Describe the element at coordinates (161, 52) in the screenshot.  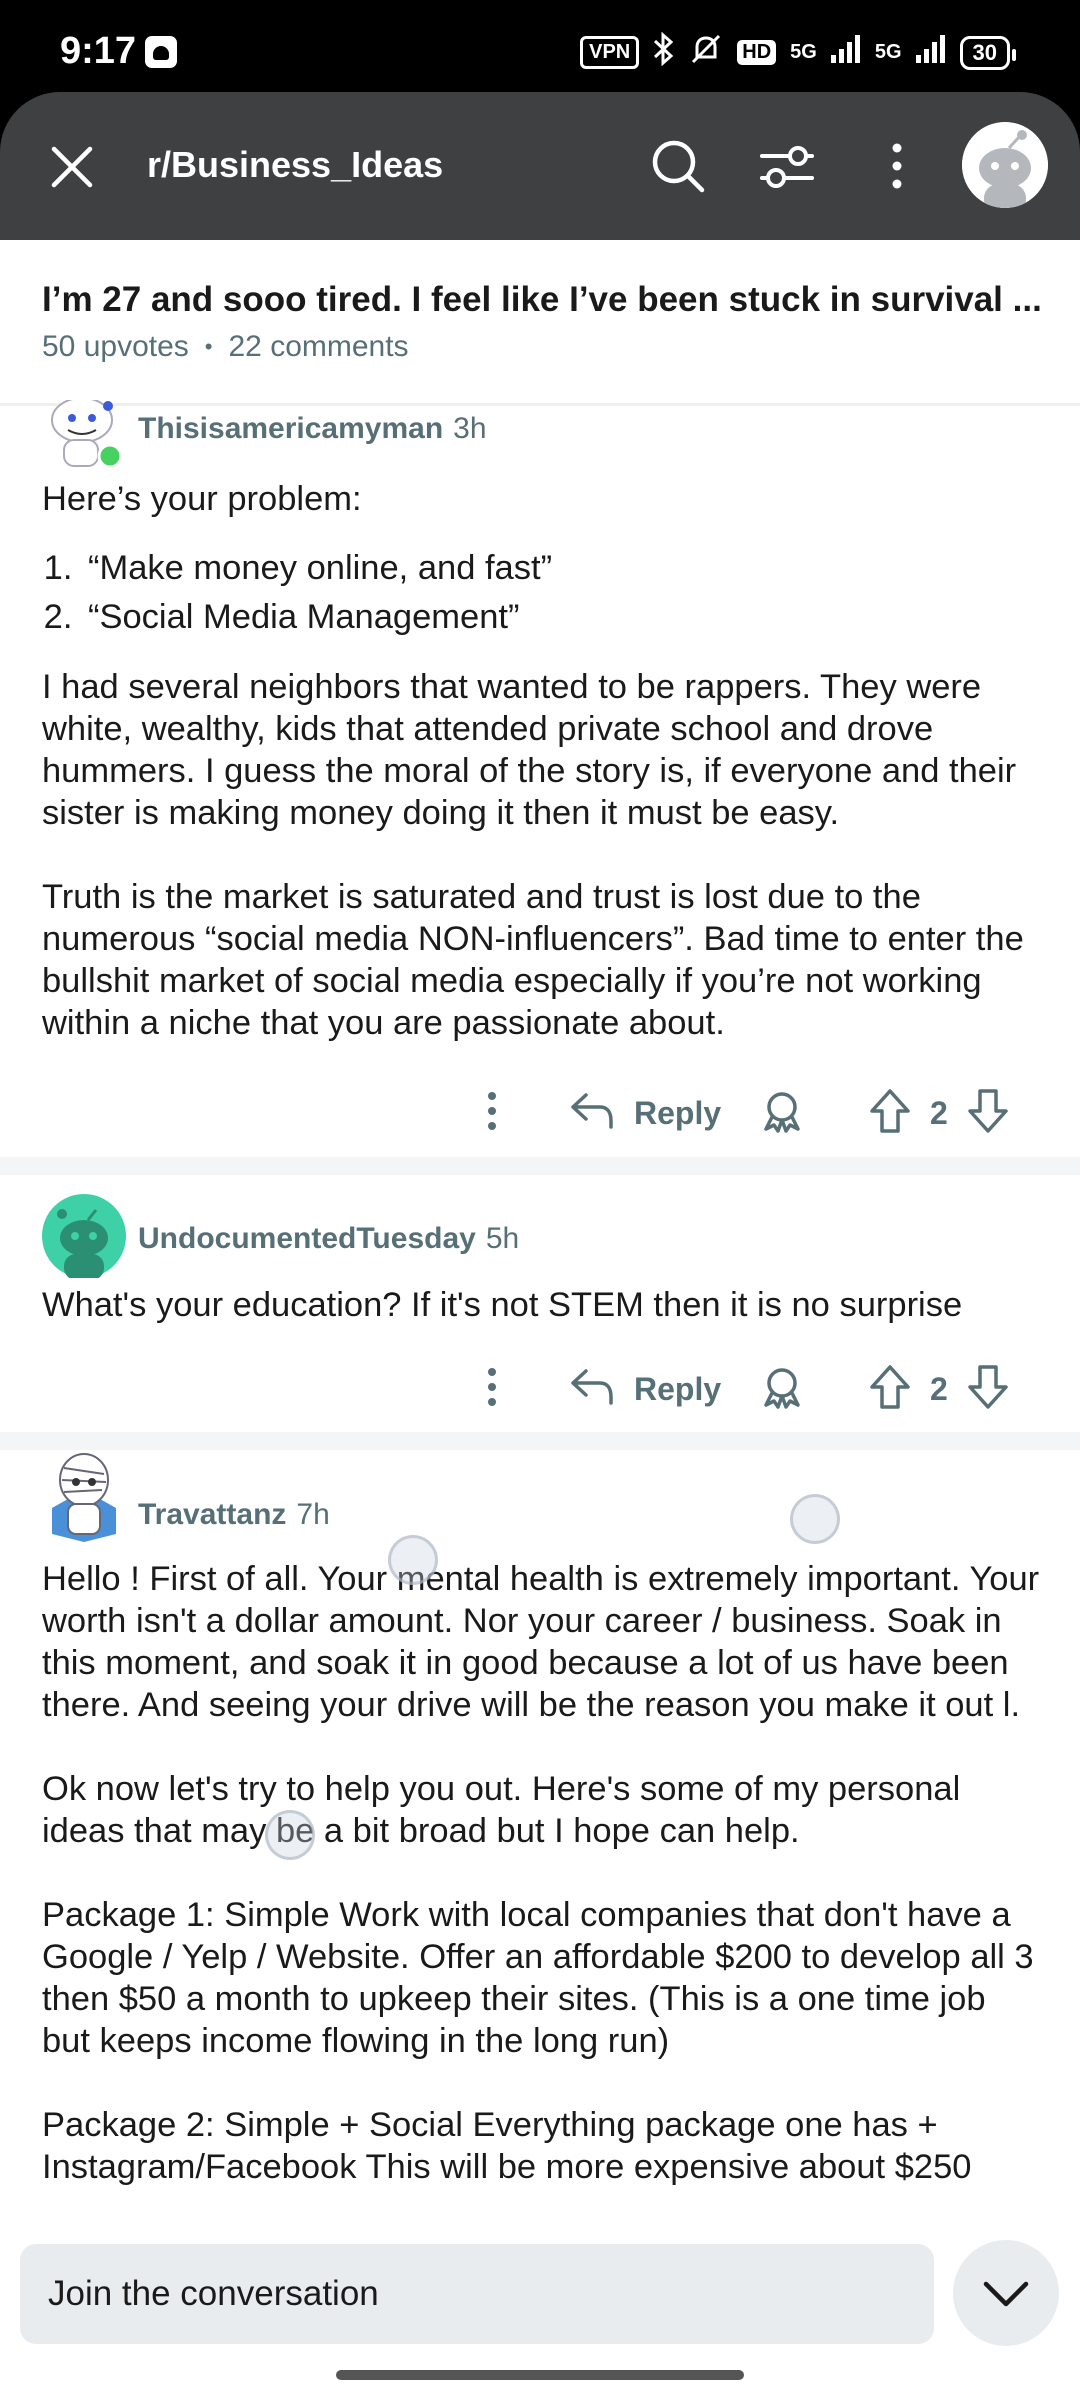
I see `notification-app-icon` at that location.